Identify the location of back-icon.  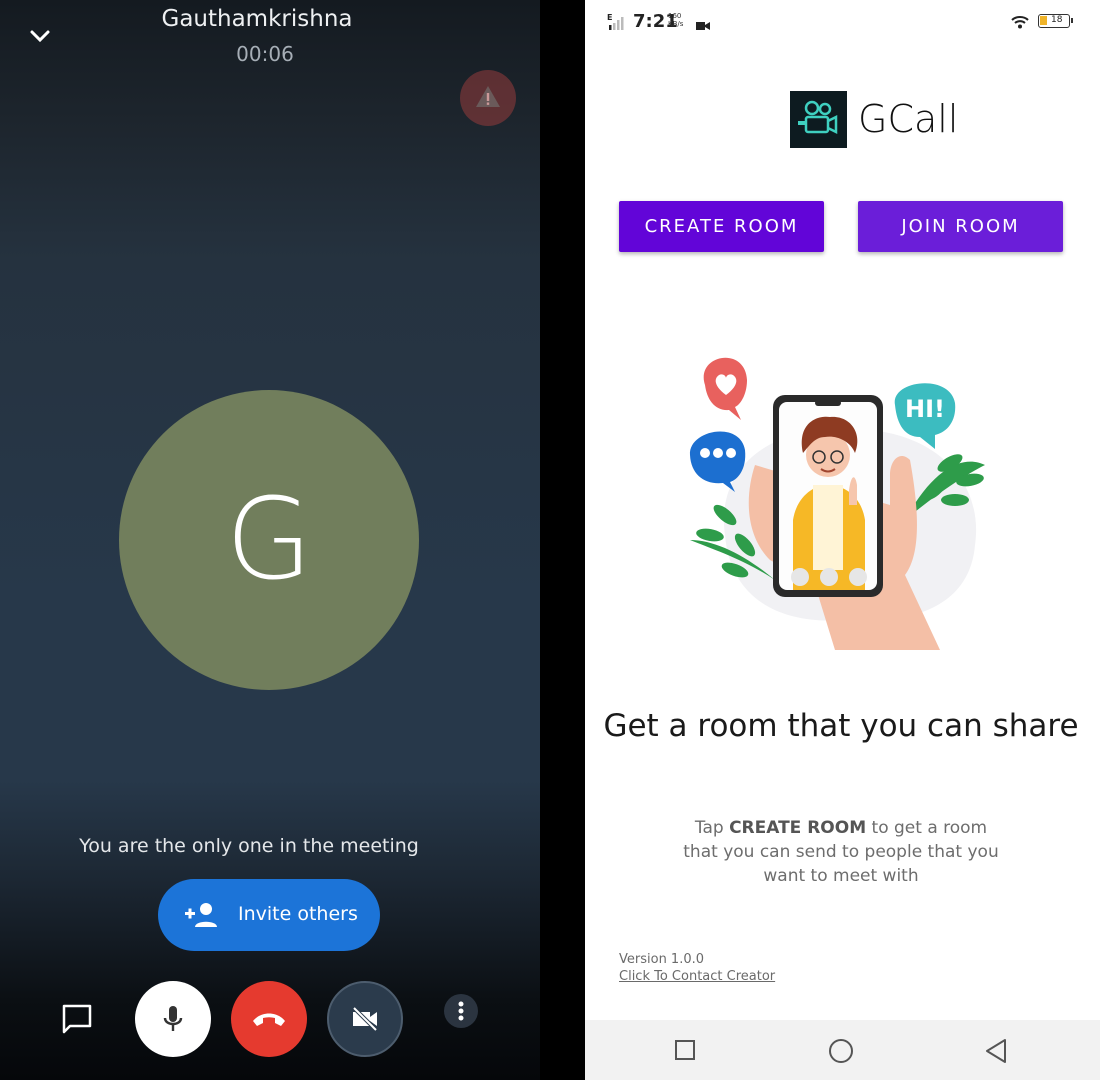
(996, 1053).